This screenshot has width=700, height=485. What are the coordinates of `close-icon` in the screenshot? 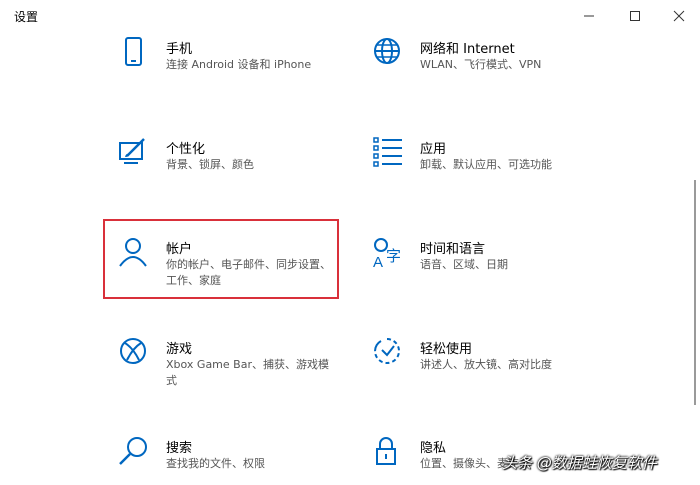 It's located at (679, 16).